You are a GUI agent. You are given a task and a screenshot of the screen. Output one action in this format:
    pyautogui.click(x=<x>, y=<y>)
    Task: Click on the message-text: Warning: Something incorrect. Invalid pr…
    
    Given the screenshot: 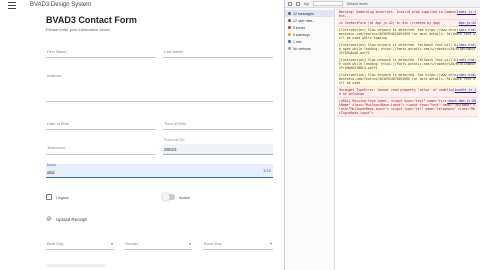 What is the action you would take?
    pyautogui.click(x=398, y=14)
    